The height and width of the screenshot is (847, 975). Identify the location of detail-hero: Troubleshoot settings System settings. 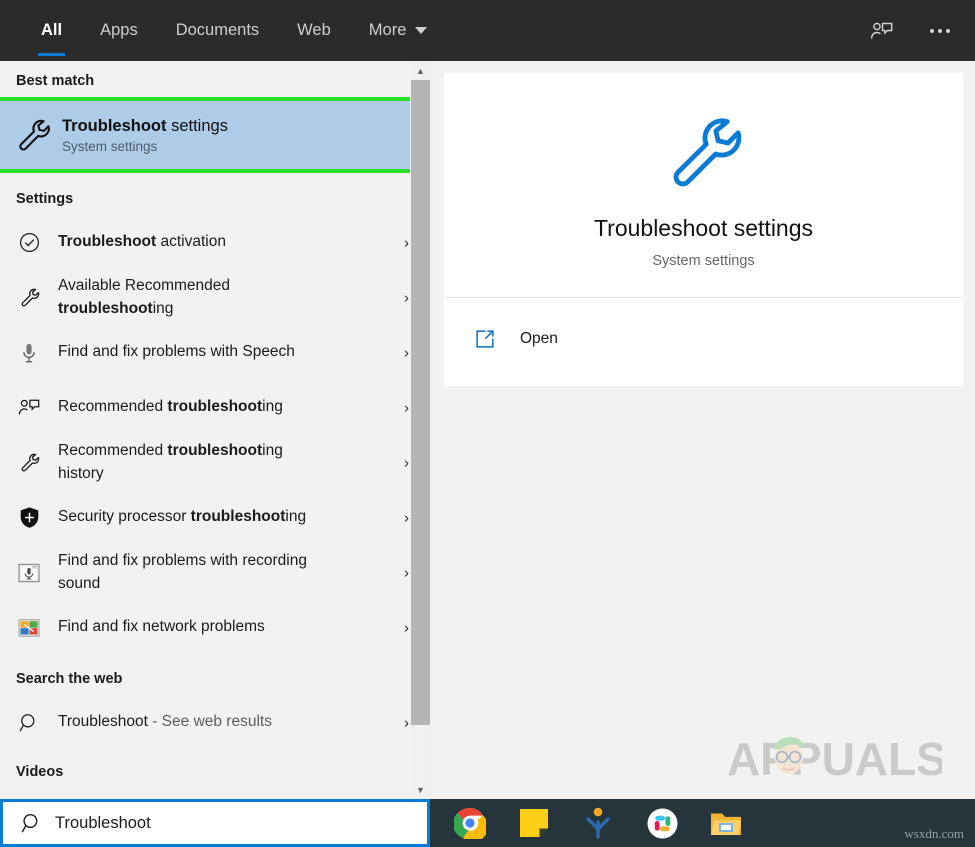
(703, 185).